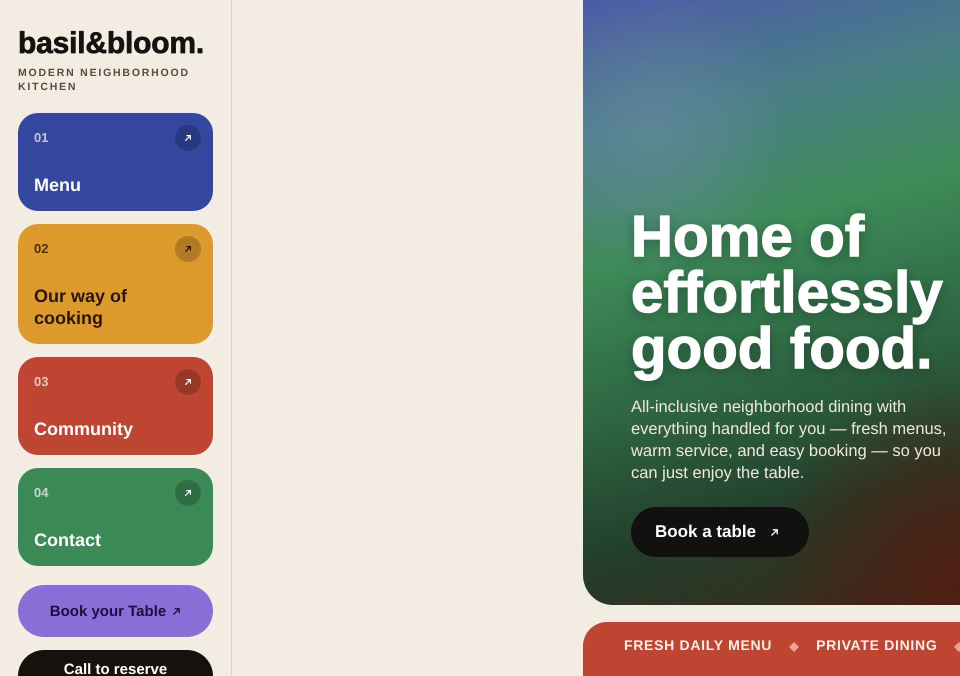 This screenshot has height=676, width=960. I want to click on nav-label: Menu, so click(58, 185).